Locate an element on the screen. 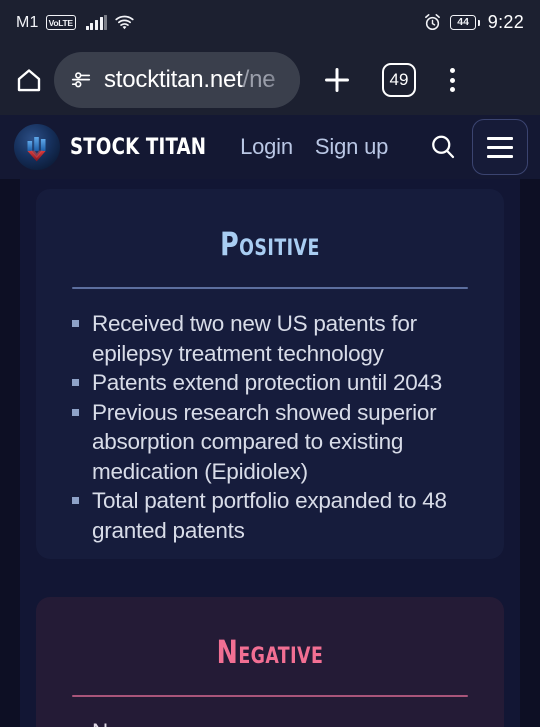 Image resolution: width=540 pixels, height=727 pixels. volte-badge: VoLTE is located at coordinates (60, 22).